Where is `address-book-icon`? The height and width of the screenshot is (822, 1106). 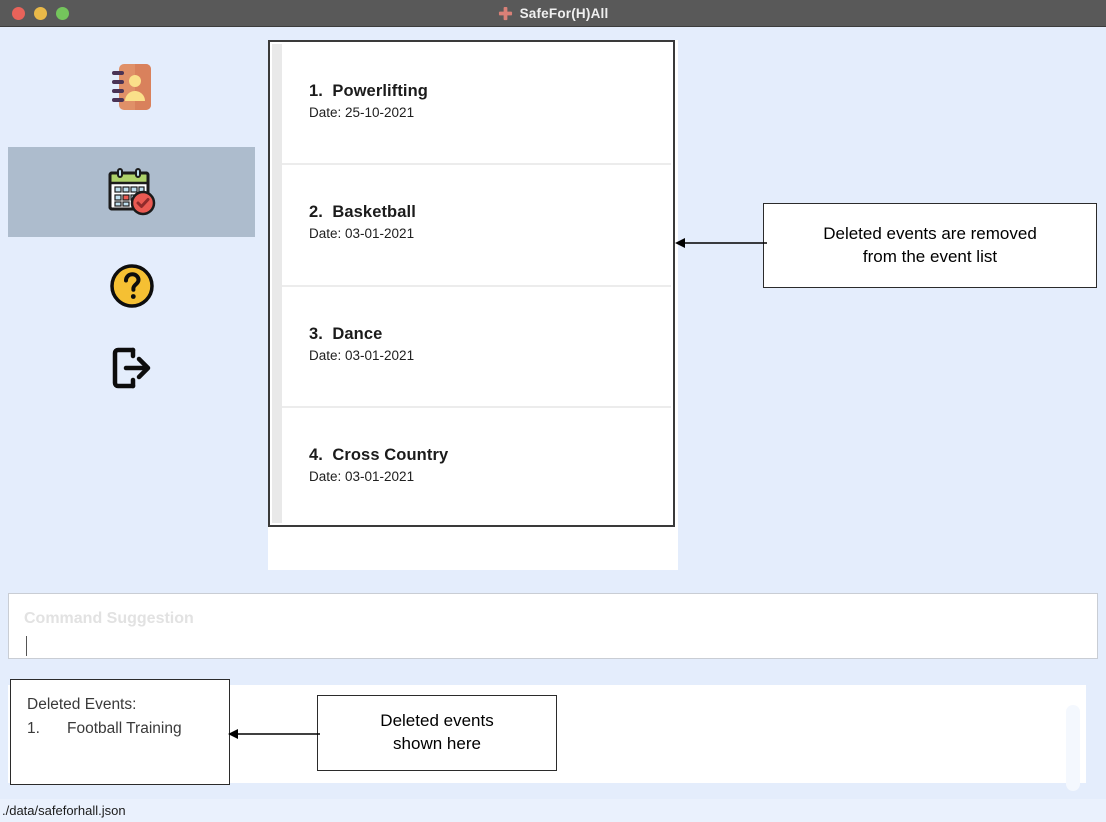
address-book-icon is located at coordinates (131, 87).